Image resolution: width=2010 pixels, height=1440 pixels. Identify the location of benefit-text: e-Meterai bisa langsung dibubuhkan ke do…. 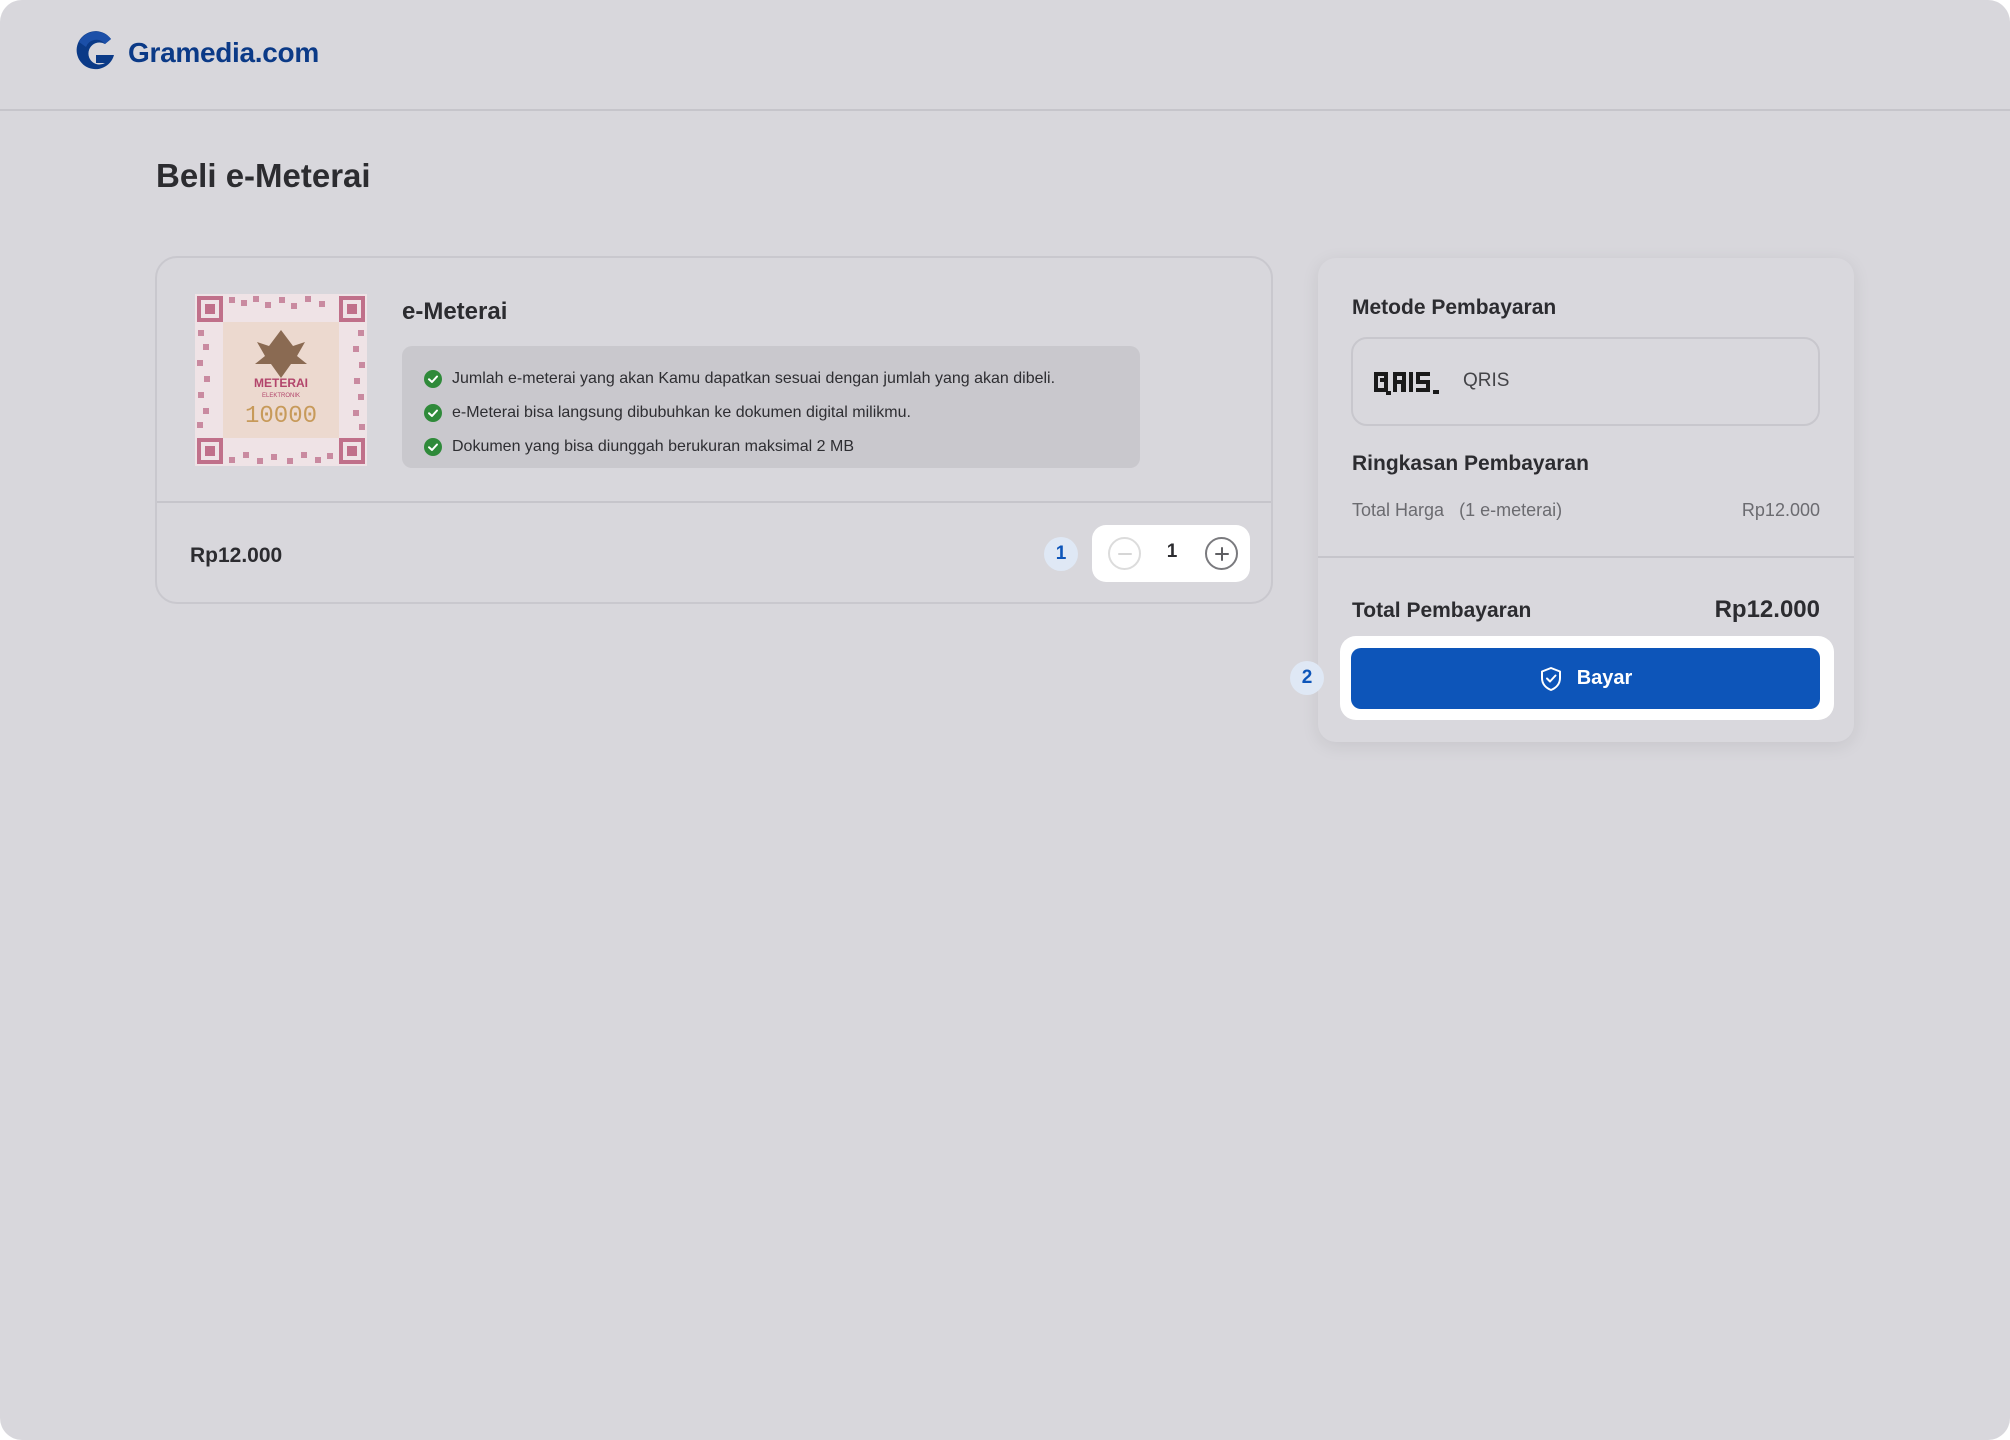
(681, 412).